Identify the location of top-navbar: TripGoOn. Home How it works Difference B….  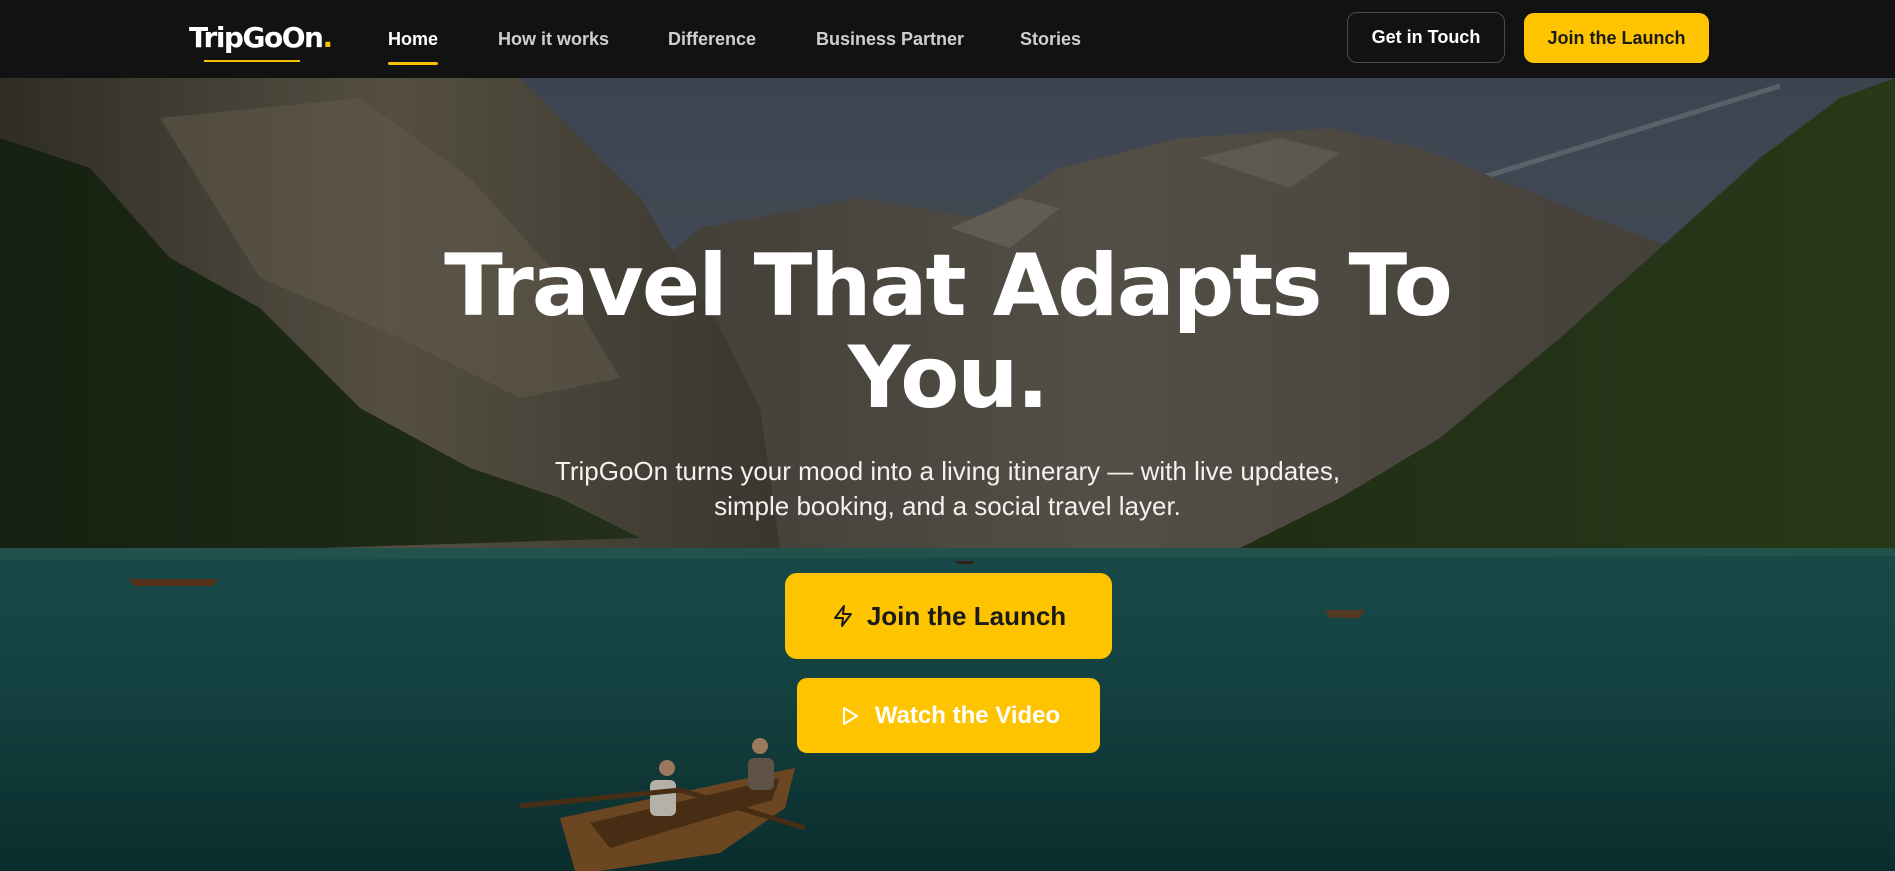
(947, 39).